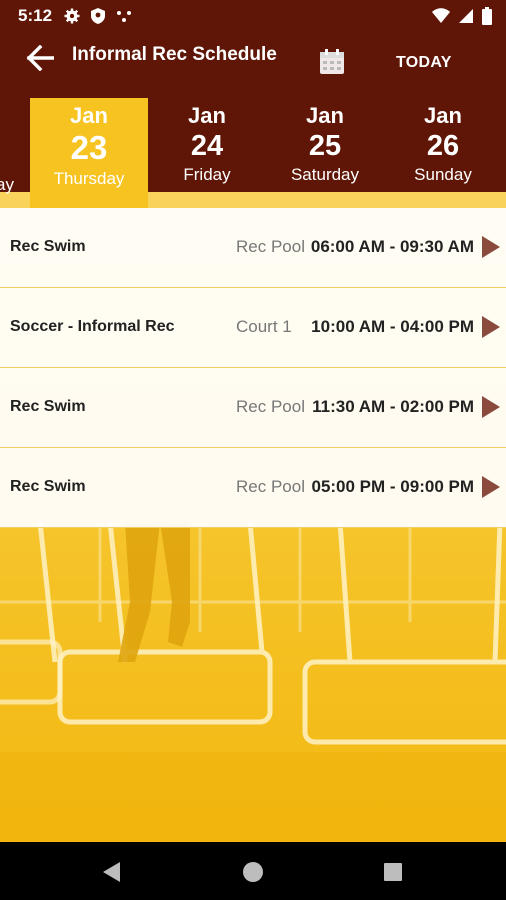 This screenshot has height=900, width=506. I want to click on day-number: 26, so click(443, 146).